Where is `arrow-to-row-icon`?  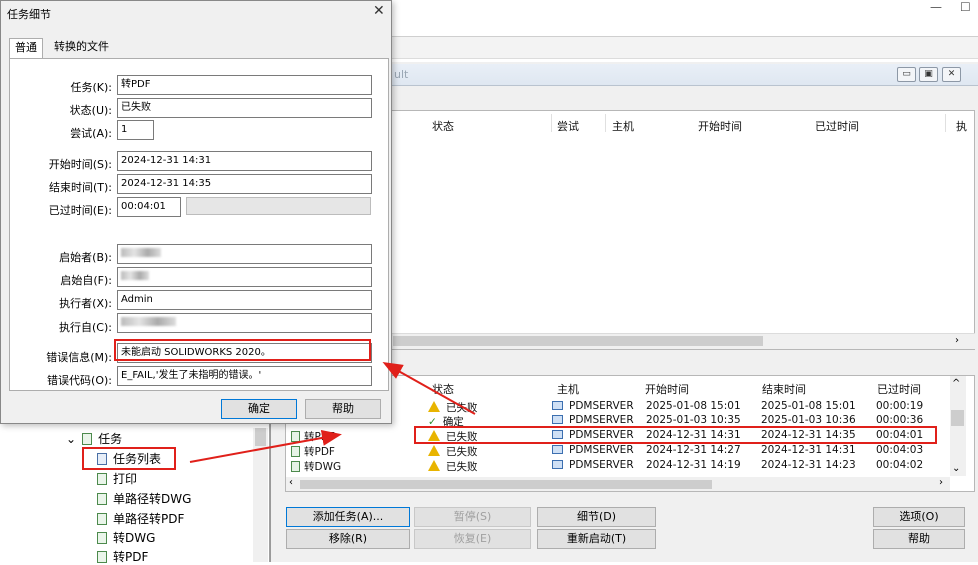
arrow-to-row-icon is located at coordinates (265, 446).